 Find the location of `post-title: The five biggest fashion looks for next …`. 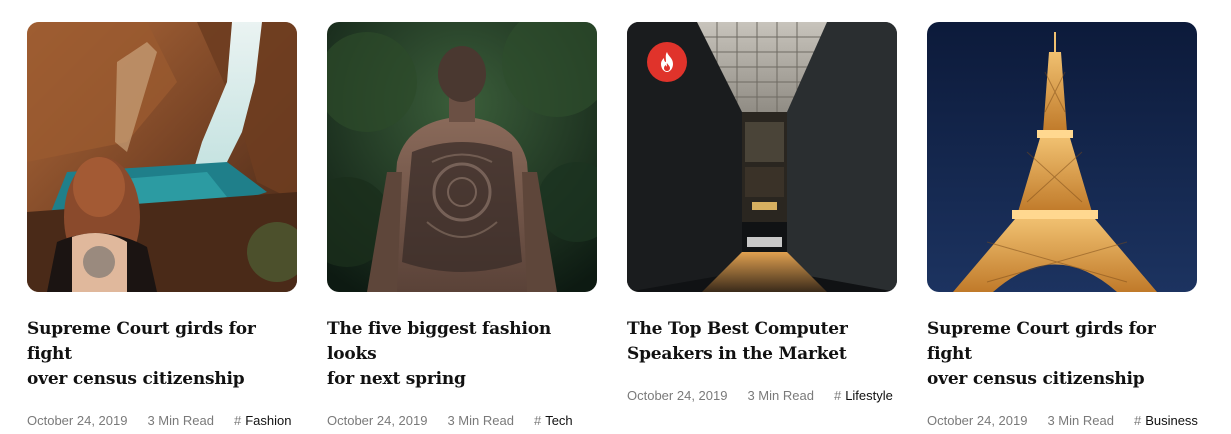

post-title: The five biggest fashion looks for next … is located at coordinates (463, 354).